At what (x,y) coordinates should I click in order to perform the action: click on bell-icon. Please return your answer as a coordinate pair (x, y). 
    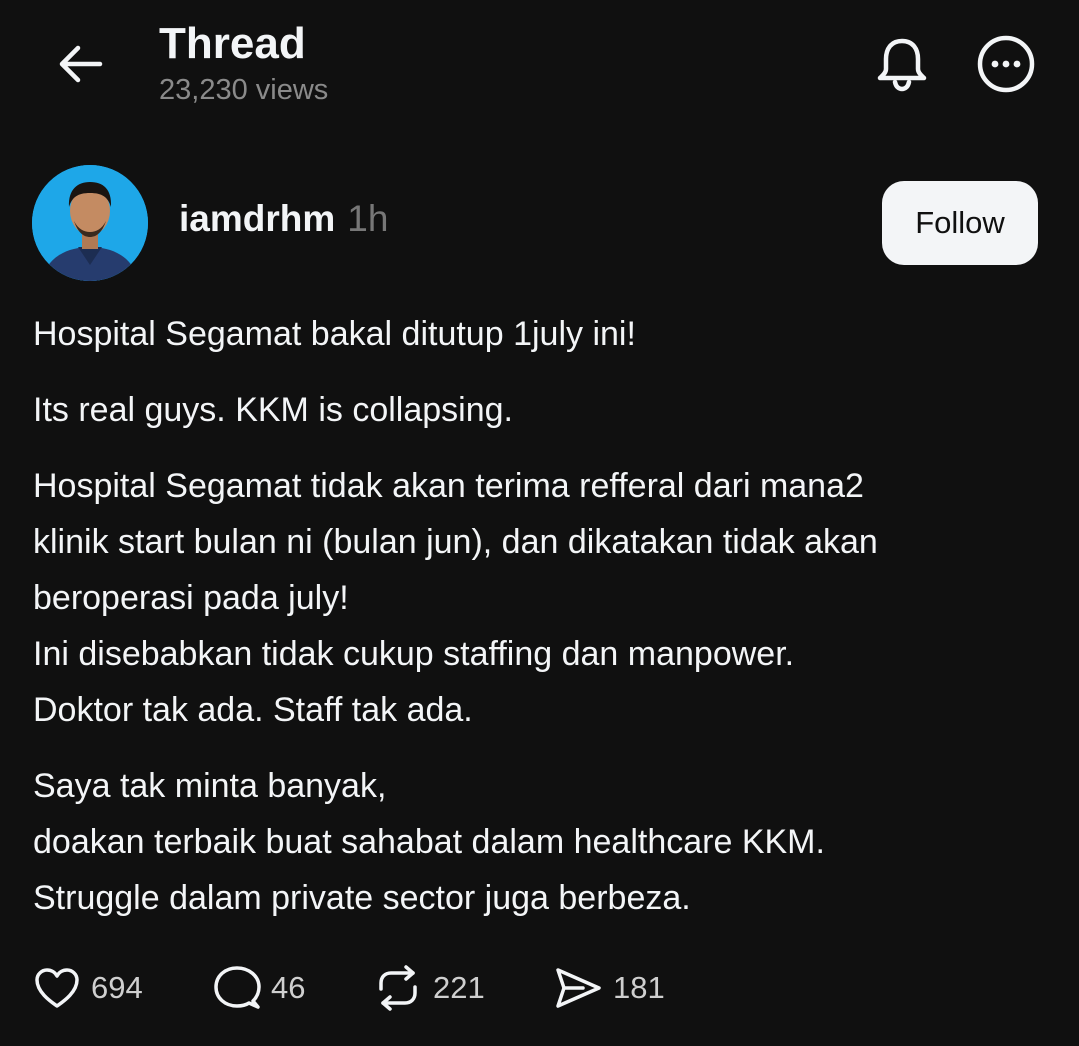
    Looking at the image, I should click on (902, 65).